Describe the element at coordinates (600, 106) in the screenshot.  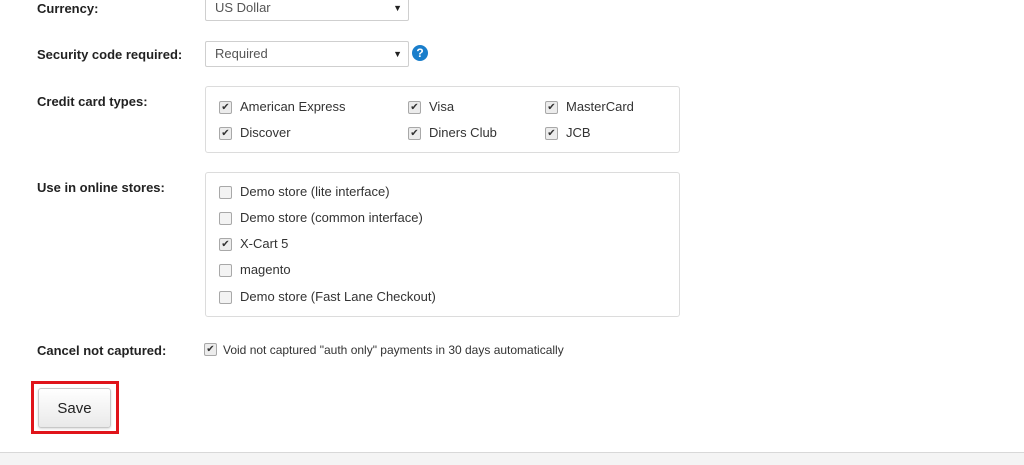
I see `card-type-label: MasterCard` at that location.